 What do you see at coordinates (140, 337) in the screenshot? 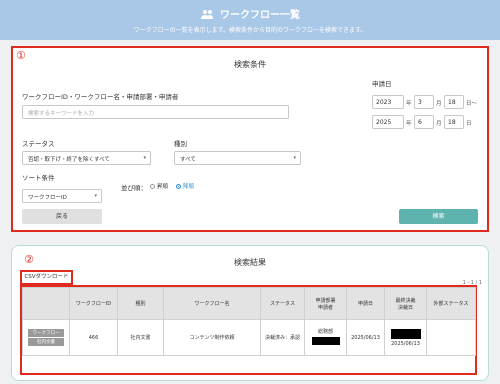
I see `cell-type: 社内文書` at bounding box center [140, 337].